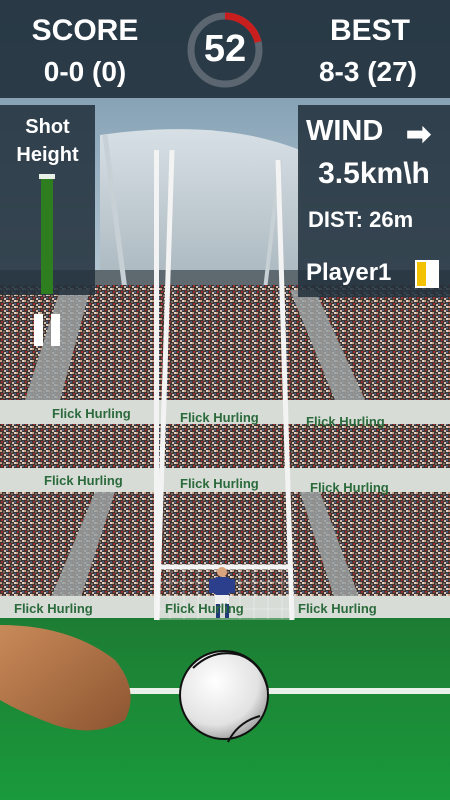 This screenshot has height=800, width=450. I want to click on score-value: 0-0 (0), so click(85, 71).